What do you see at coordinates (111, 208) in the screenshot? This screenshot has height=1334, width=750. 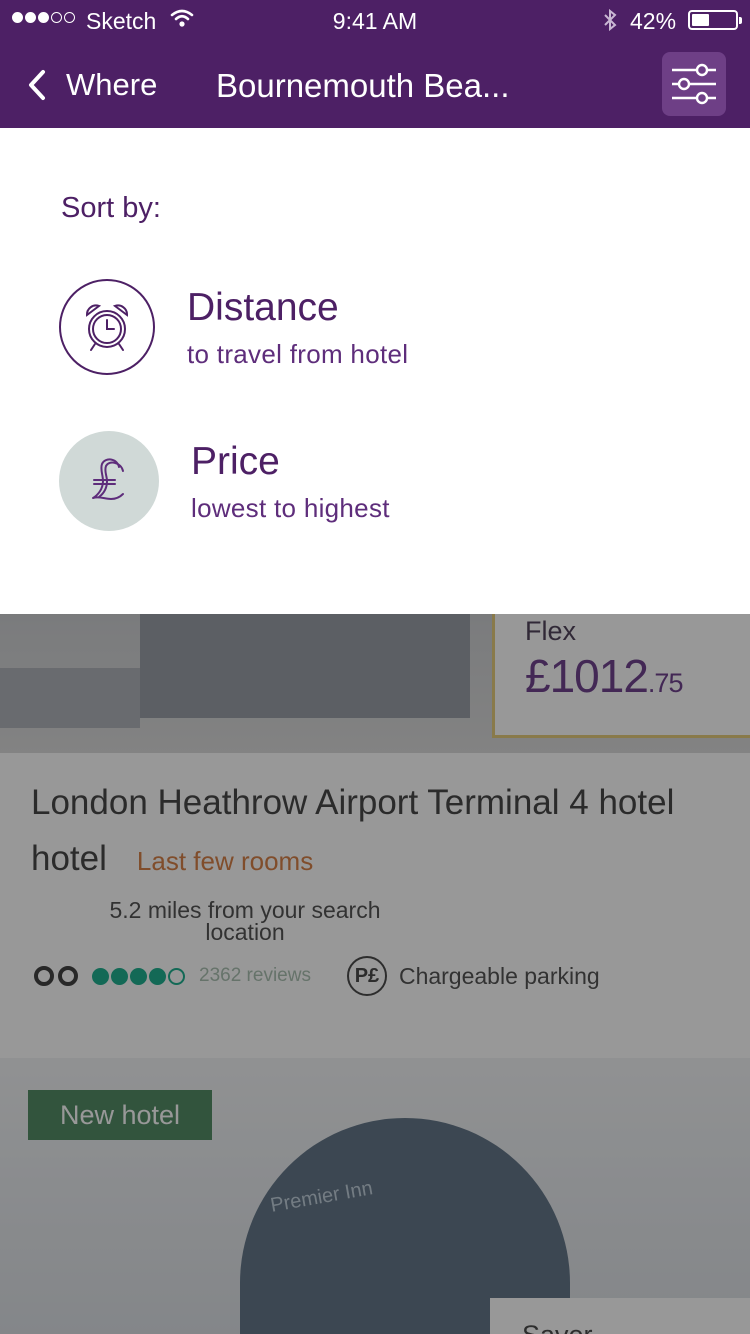 I see `sort-heading: Sort by:` at bounding box center [111, 208].